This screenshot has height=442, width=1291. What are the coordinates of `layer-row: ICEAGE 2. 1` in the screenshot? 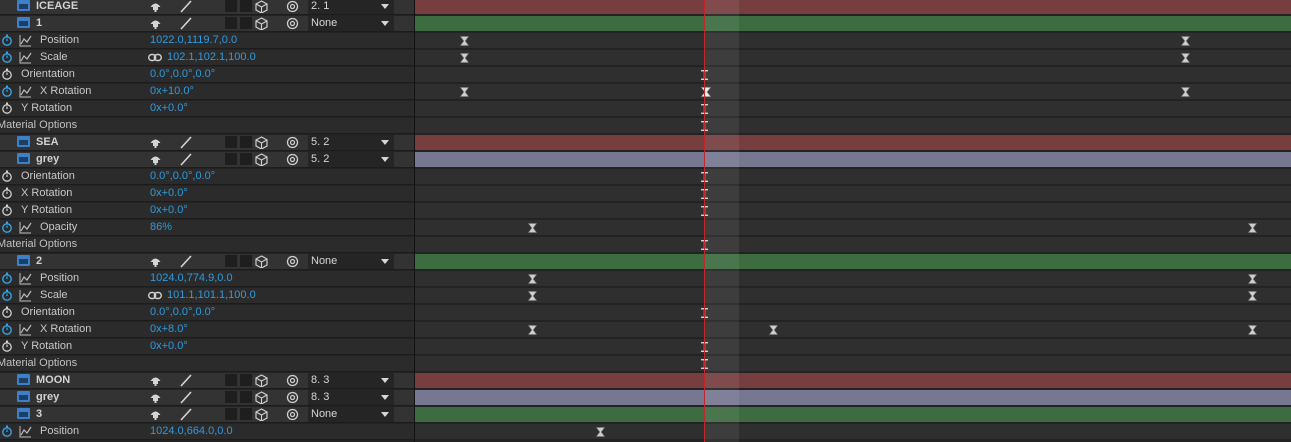 It's located at (645, 7).